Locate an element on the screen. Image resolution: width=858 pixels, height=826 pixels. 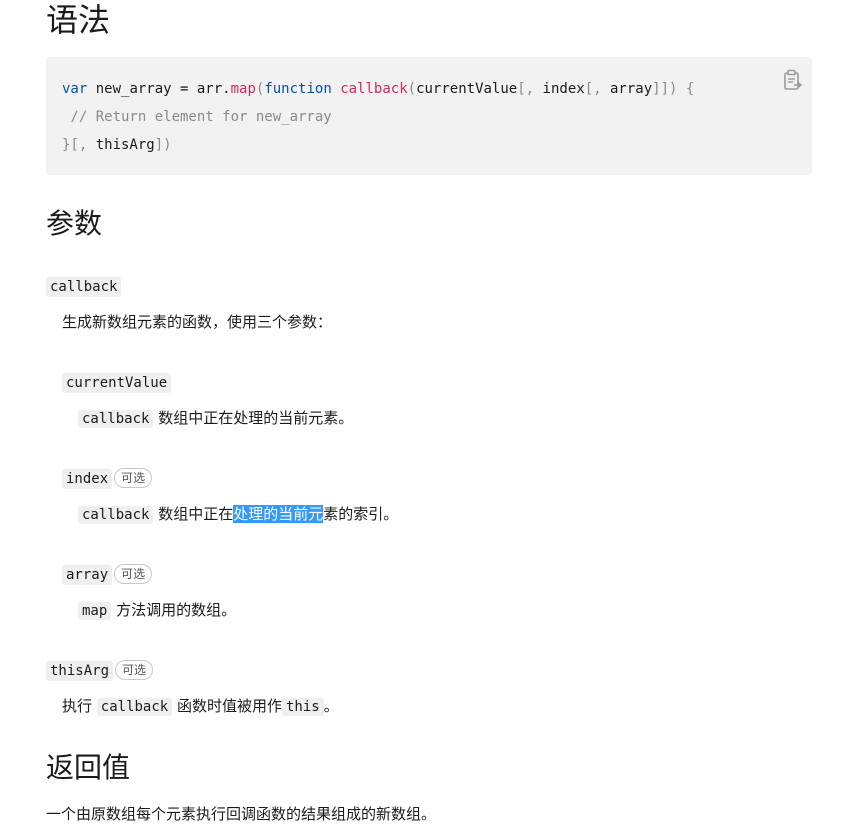
param-name: callback is located at coordinates (84, 287).